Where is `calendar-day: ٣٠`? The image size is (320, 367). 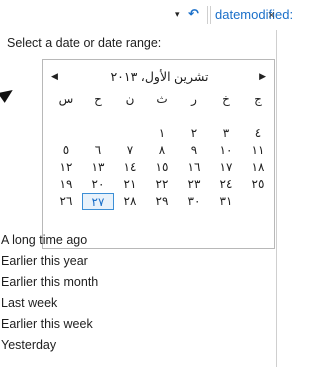 calendar-day: ٣٠ is located at coordinates (194, 201).